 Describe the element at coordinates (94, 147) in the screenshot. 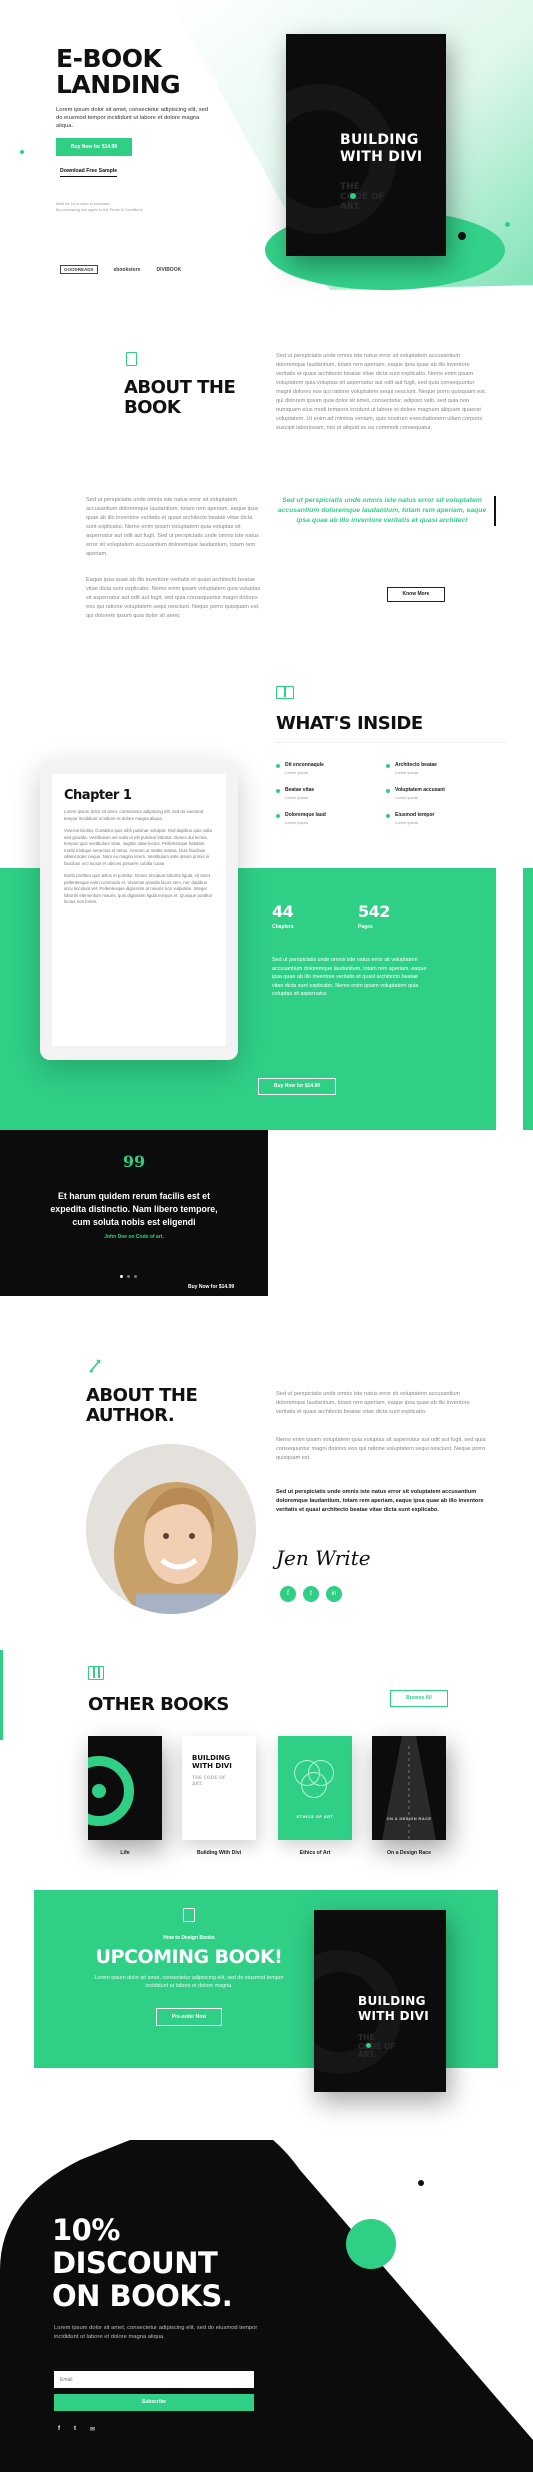

I see `hero-buy-button: Buy Now for $14.99` at that location.